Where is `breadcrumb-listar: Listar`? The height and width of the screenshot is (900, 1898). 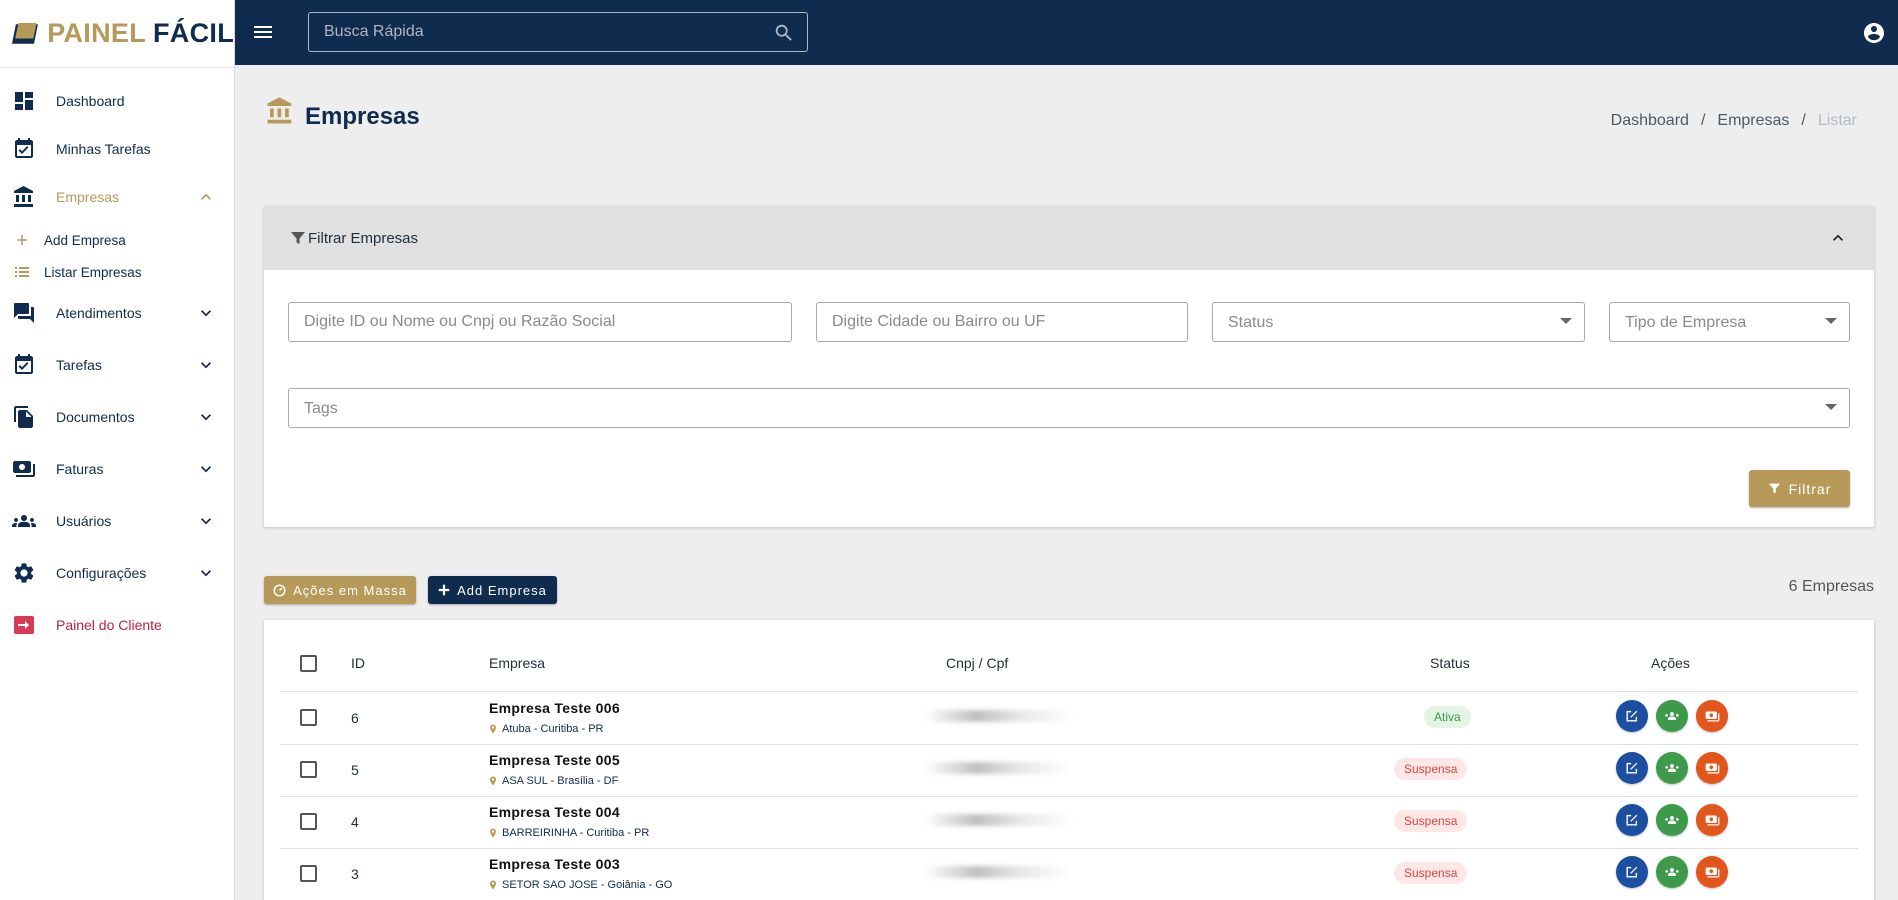 breadcrumb-listar: Listar is located at coordinates (1837, 120).